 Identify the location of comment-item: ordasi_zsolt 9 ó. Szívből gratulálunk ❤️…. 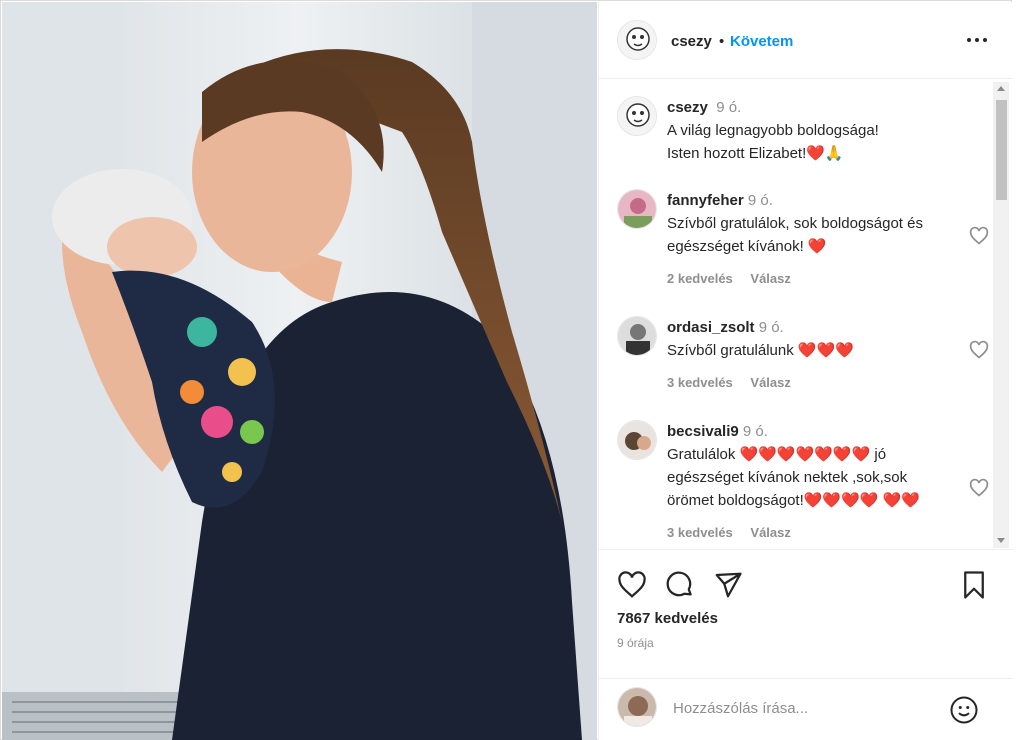
(803, 361).